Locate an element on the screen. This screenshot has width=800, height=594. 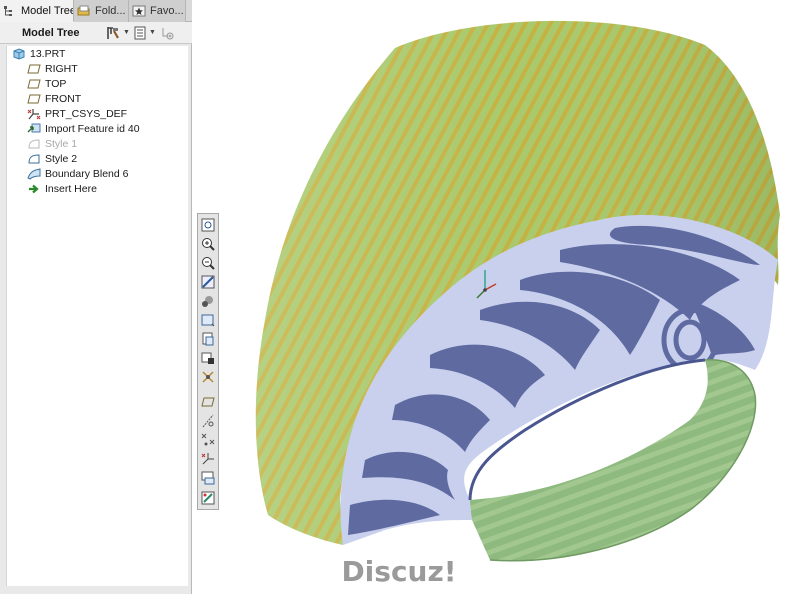
view-manager-icon is located at coordinates (208, 339).